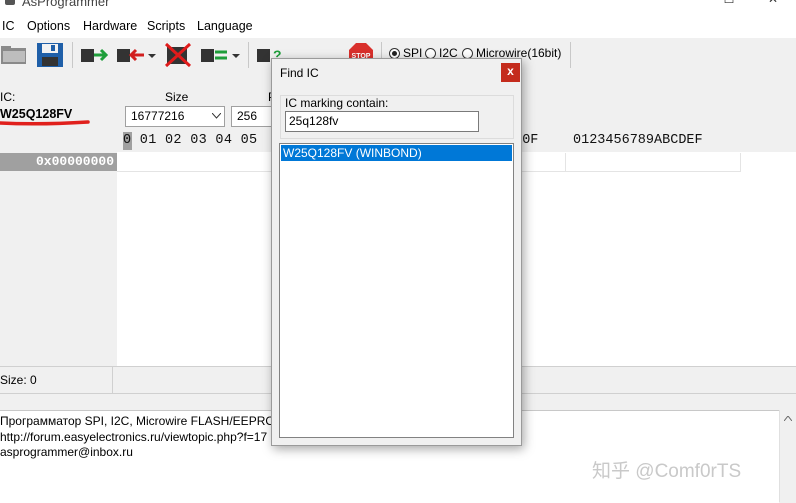 The width and height of the screenshot is (796, 503). What do you see at coordinates (337, 103) in the screenshot?
I see `search-label: IC marking contain:` at bounding box center [337, 103].